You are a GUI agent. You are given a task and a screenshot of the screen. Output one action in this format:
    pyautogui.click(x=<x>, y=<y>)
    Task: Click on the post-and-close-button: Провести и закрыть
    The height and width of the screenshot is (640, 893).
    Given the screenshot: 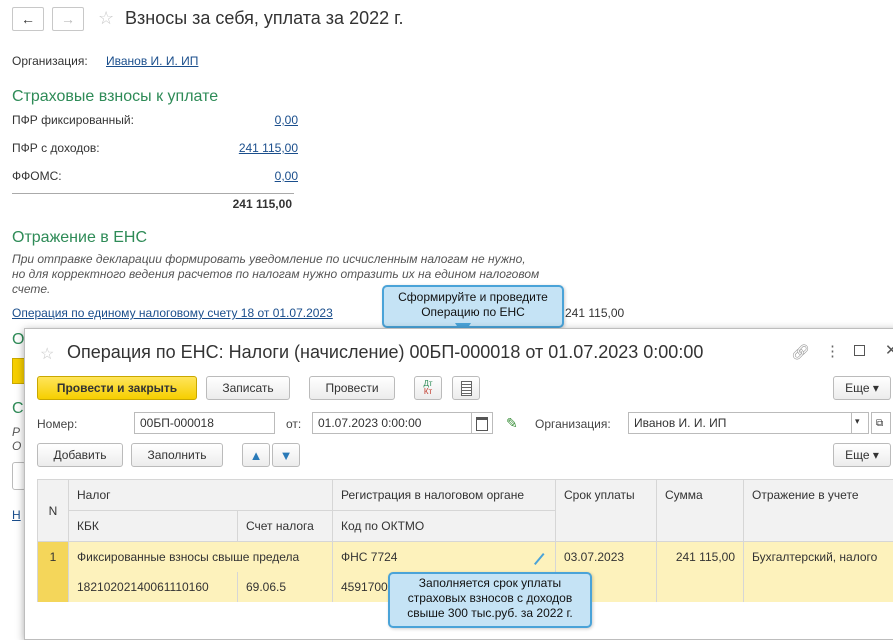 What is the action you would take?
    pyautogui.click(x=117, y=388)
    